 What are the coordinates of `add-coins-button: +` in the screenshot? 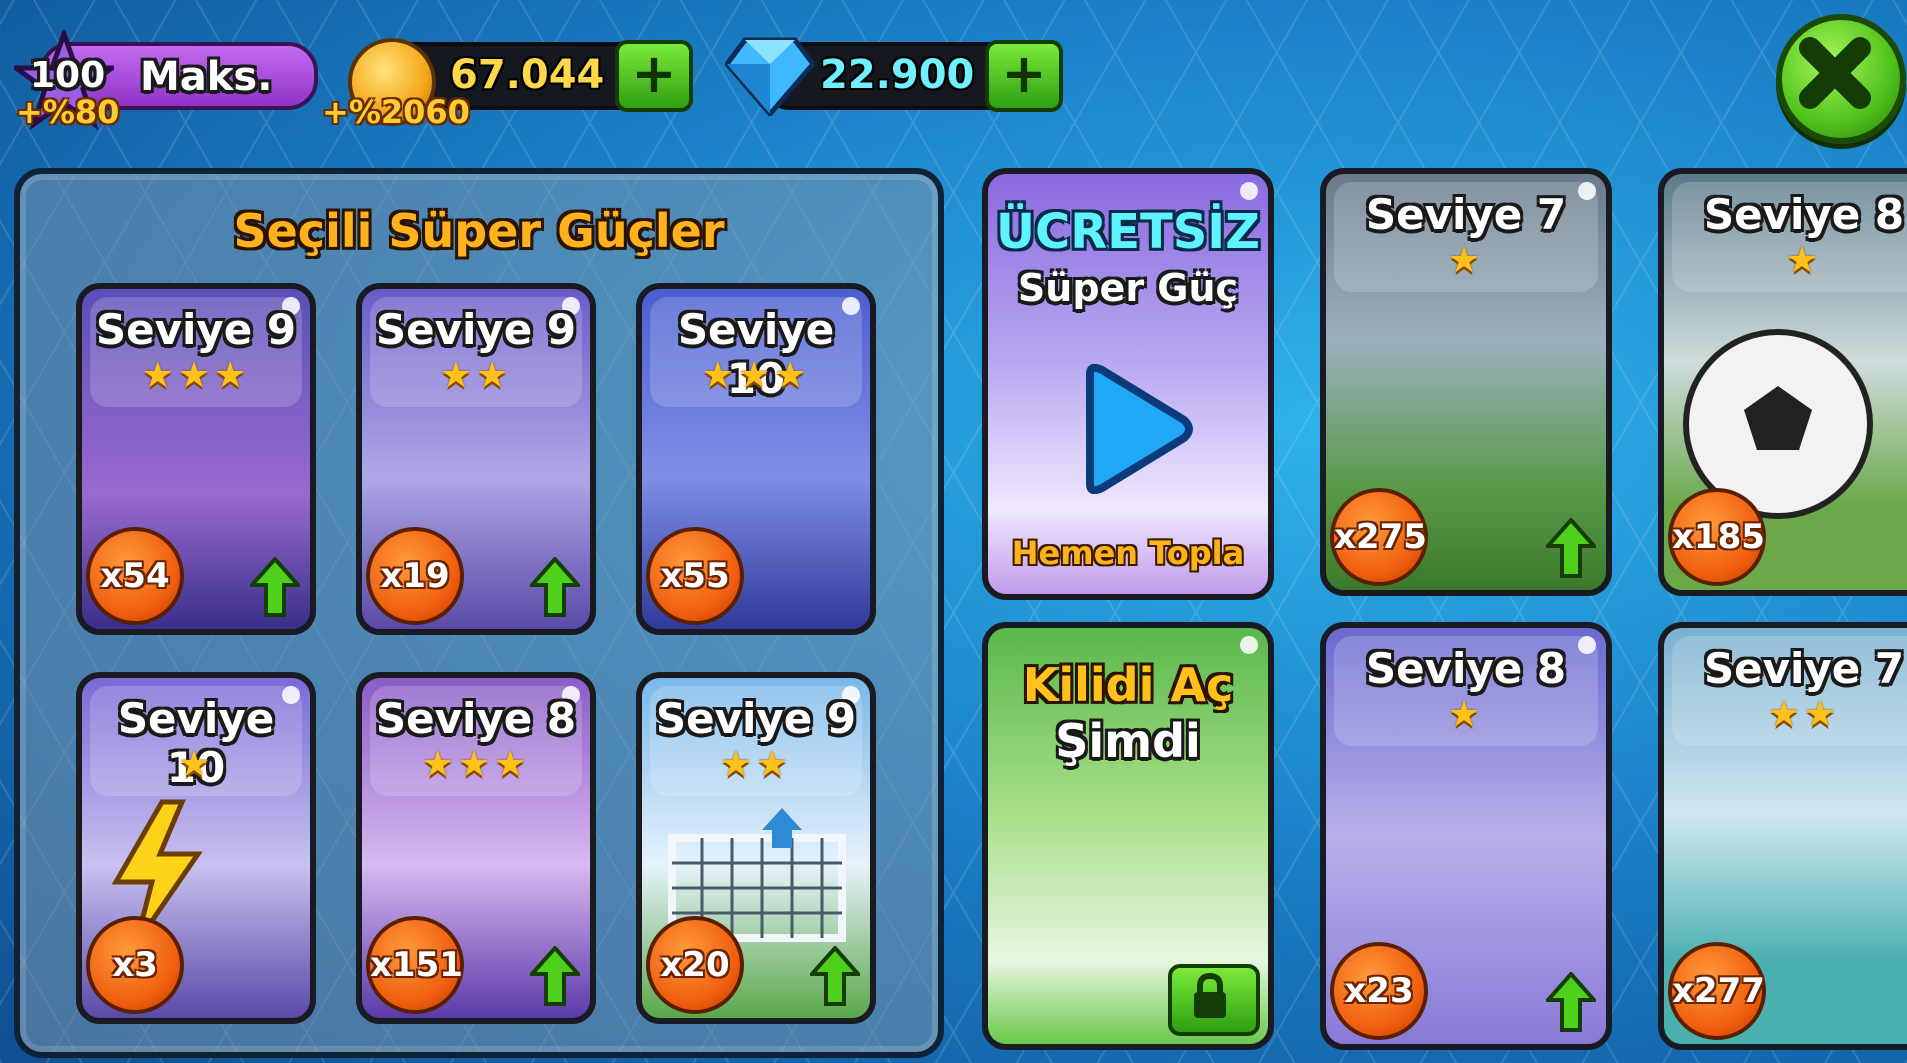 It's located at (654, 76).